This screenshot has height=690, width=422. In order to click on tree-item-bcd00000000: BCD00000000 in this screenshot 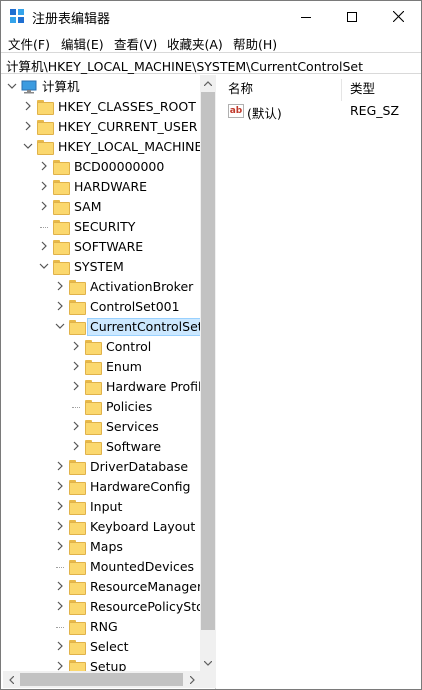, I will do `click(101, 167)`.